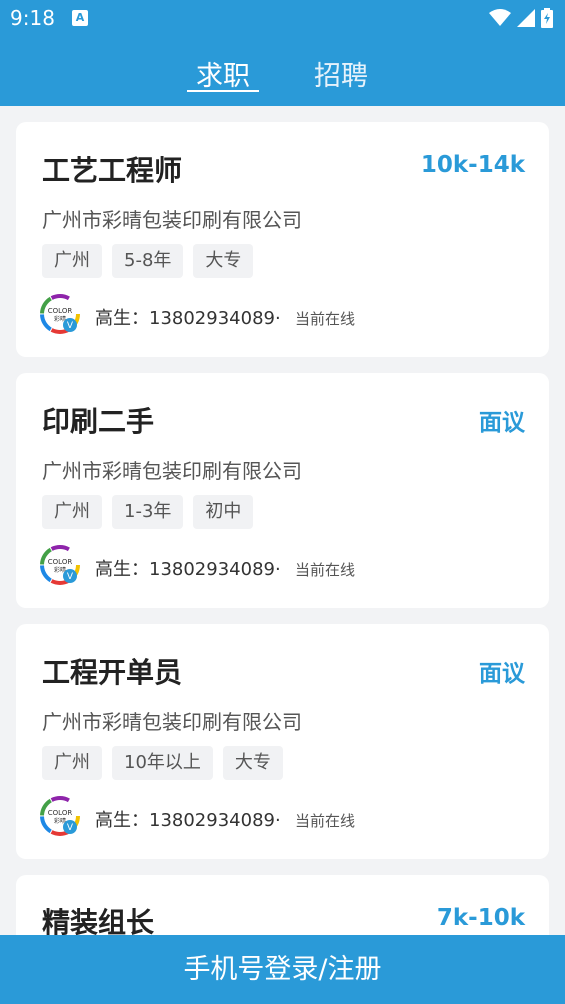 This screenshot has width=565, height=1004. Describe the element at coordinates (223, 91) in the screenshot. I see `active-tab-indicator` at that location.